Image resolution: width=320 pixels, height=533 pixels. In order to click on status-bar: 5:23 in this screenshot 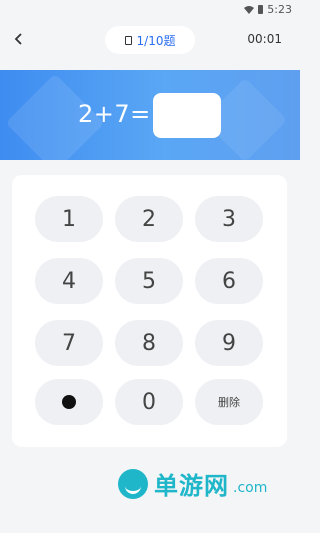, I will do `click(150, 9)`.